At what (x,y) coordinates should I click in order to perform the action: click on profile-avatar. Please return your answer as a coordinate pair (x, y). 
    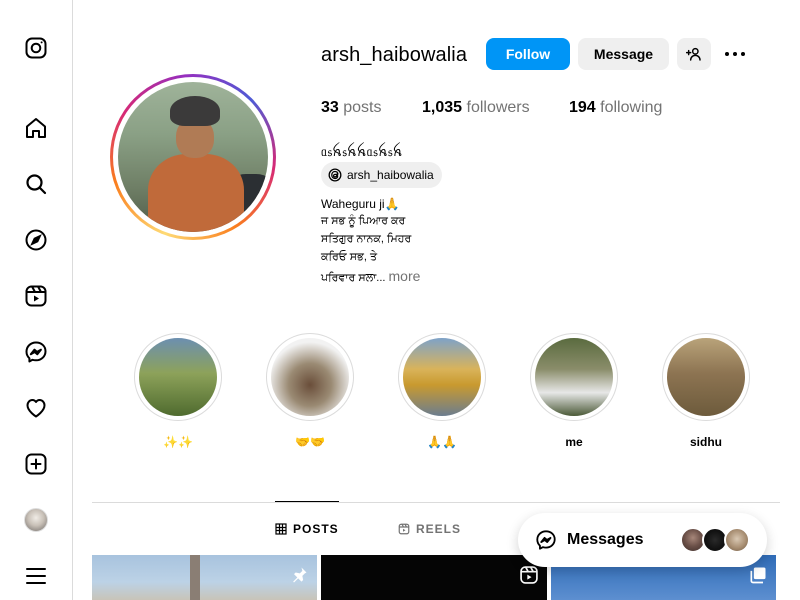
    Looking at the image, I should click on (36, 520).